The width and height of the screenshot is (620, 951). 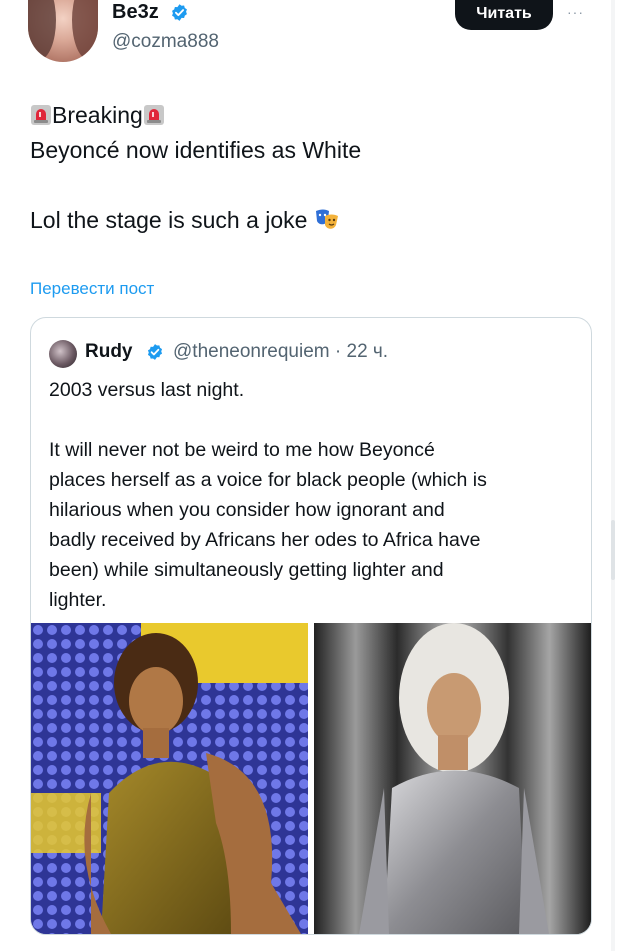 I want to click on quoted-author-avatar, so click(x=63, y=354).